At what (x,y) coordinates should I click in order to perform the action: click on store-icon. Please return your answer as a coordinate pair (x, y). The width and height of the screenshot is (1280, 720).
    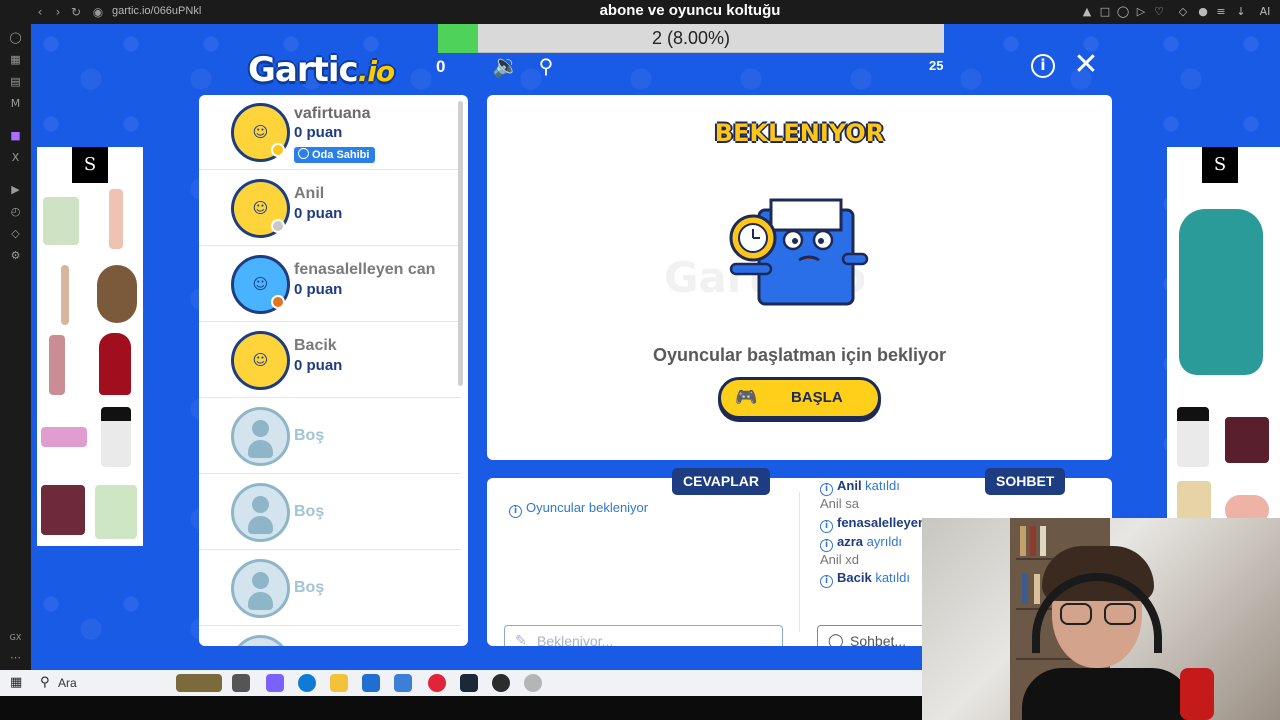
    Looking at the image, I should click on (371, 683).